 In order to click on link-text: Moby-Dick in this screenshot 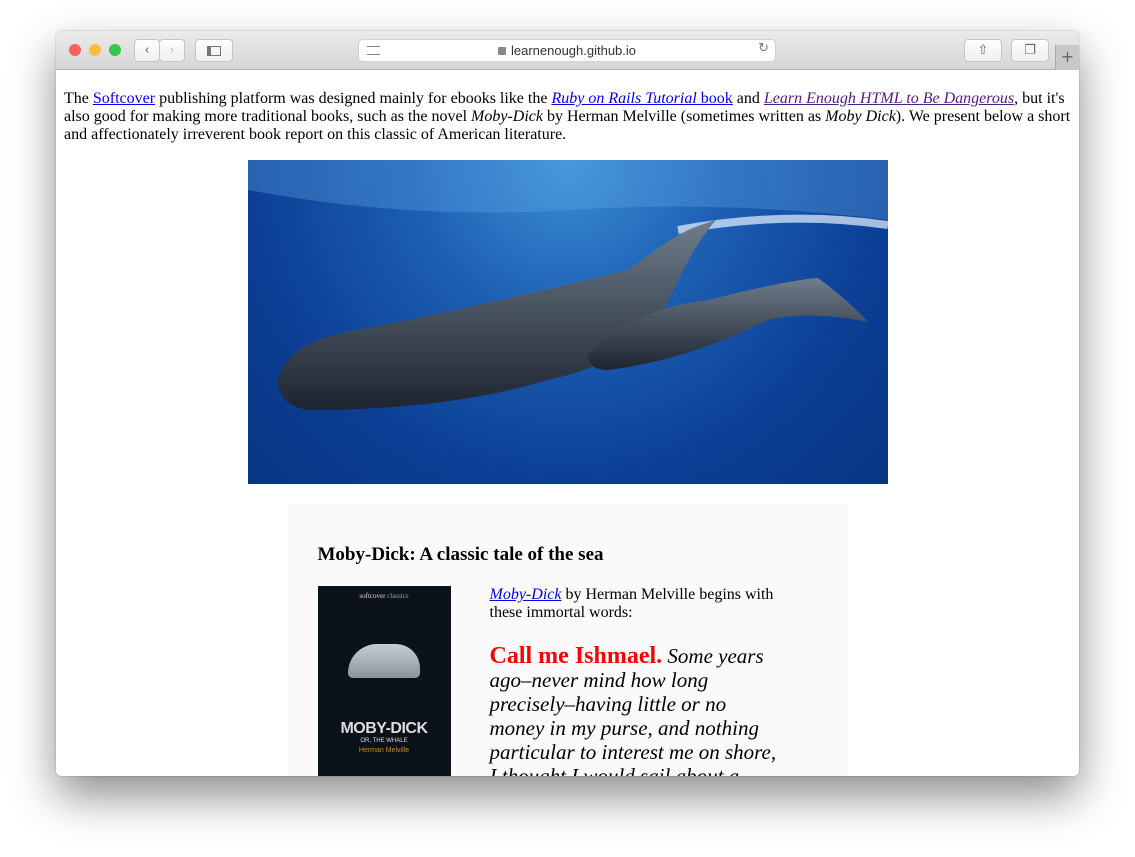, I will do `click(525, 594)`.